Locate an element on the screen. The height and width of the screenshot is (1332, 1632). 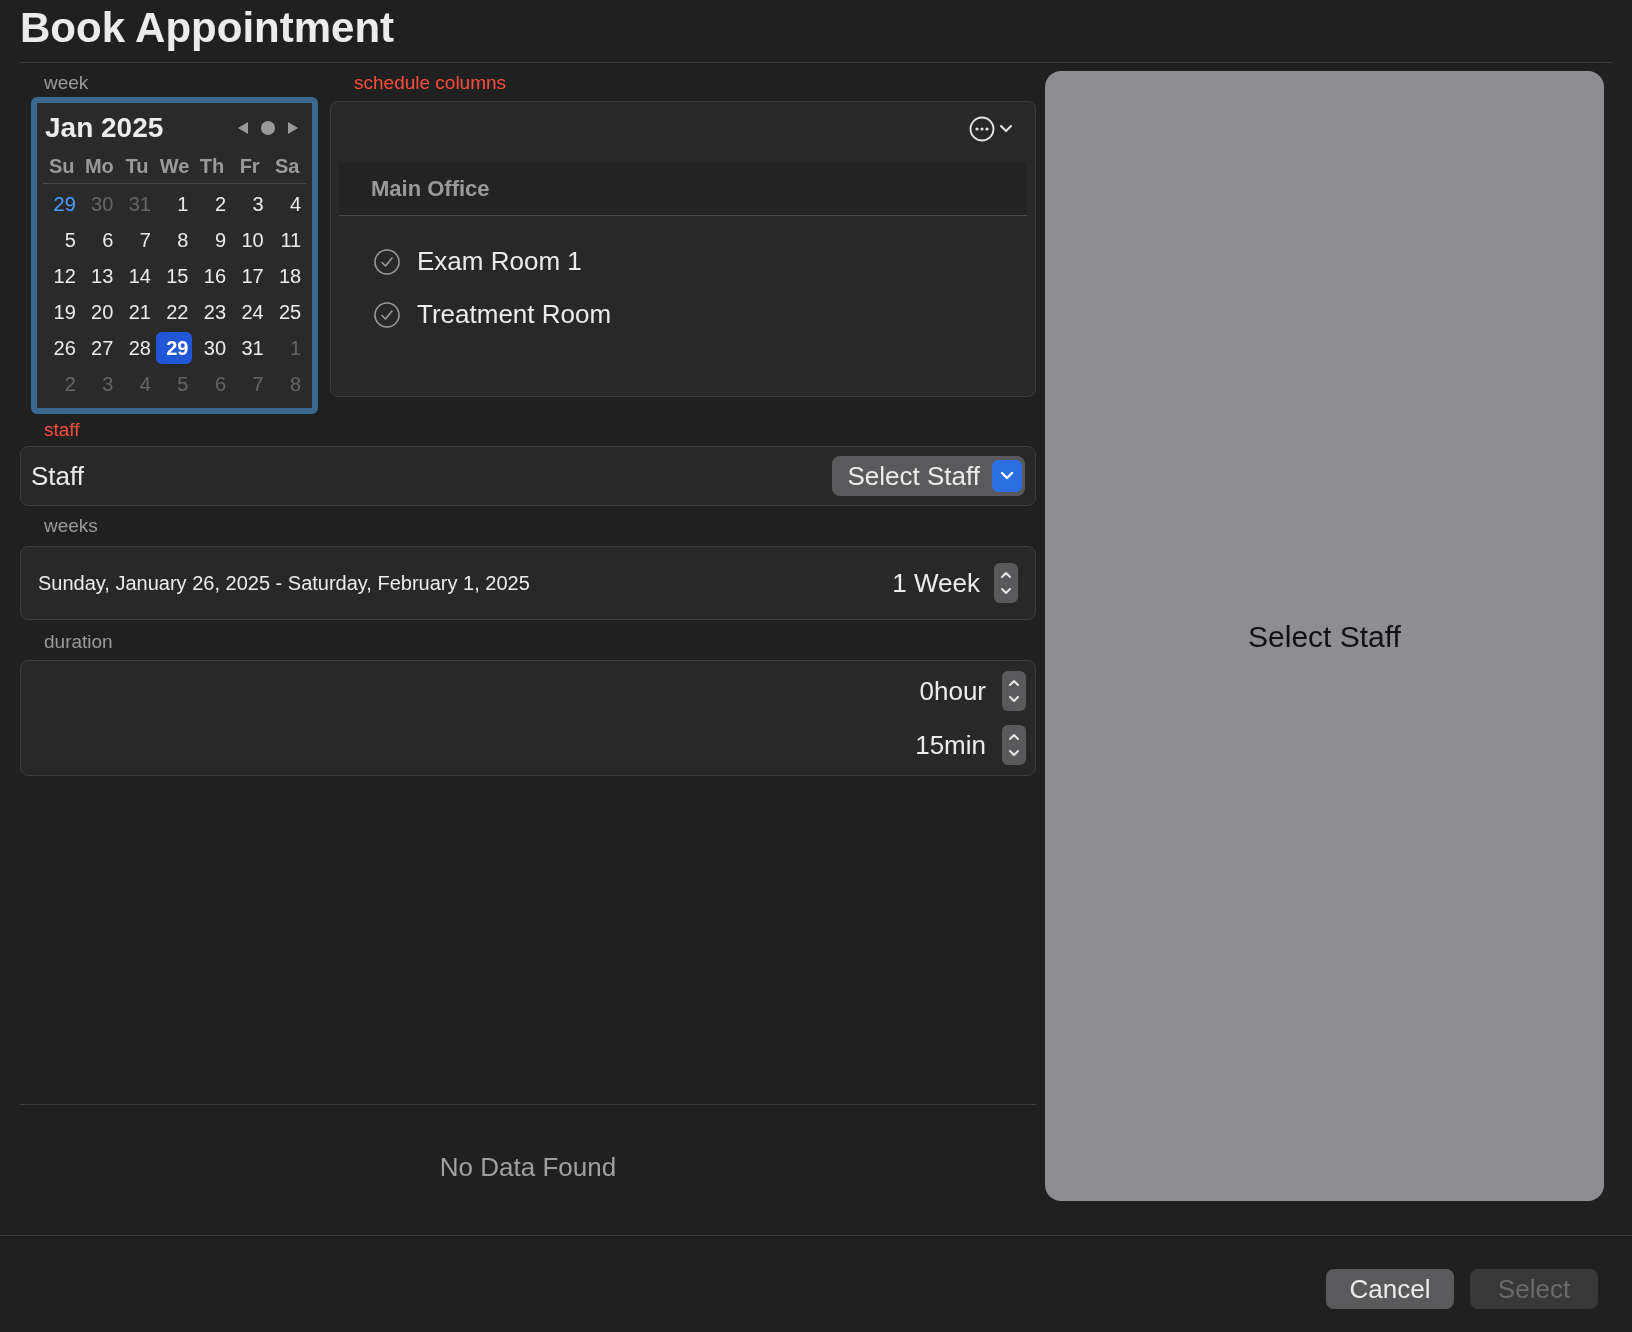
calendar-month: Jan 2025 is located at coordinates (104, 128).